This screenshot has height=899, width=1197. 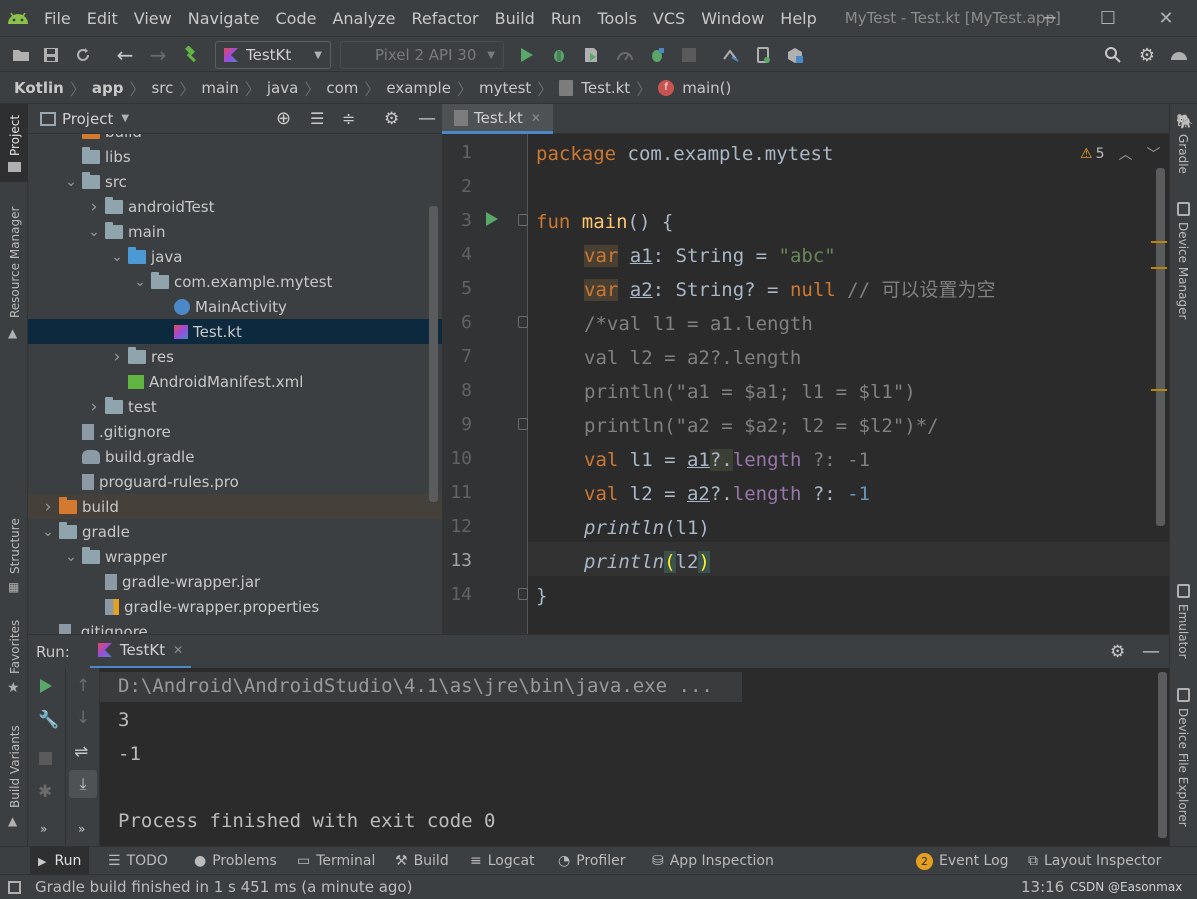 I want to click on tree-row-com-example-mytest: ⌄ com.example.mytest, so click(x=235, y=281).